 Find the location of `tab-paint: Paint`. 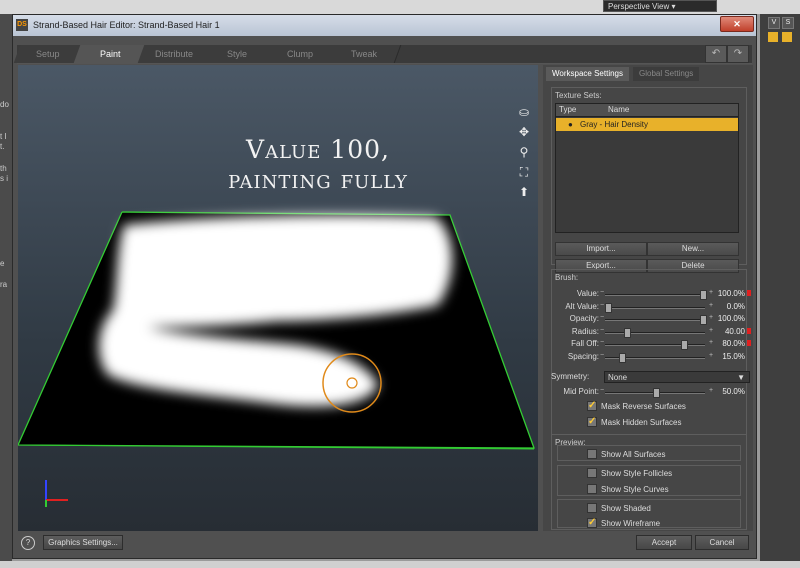

tab-paint: Paint is located at coordinates (110, 54).